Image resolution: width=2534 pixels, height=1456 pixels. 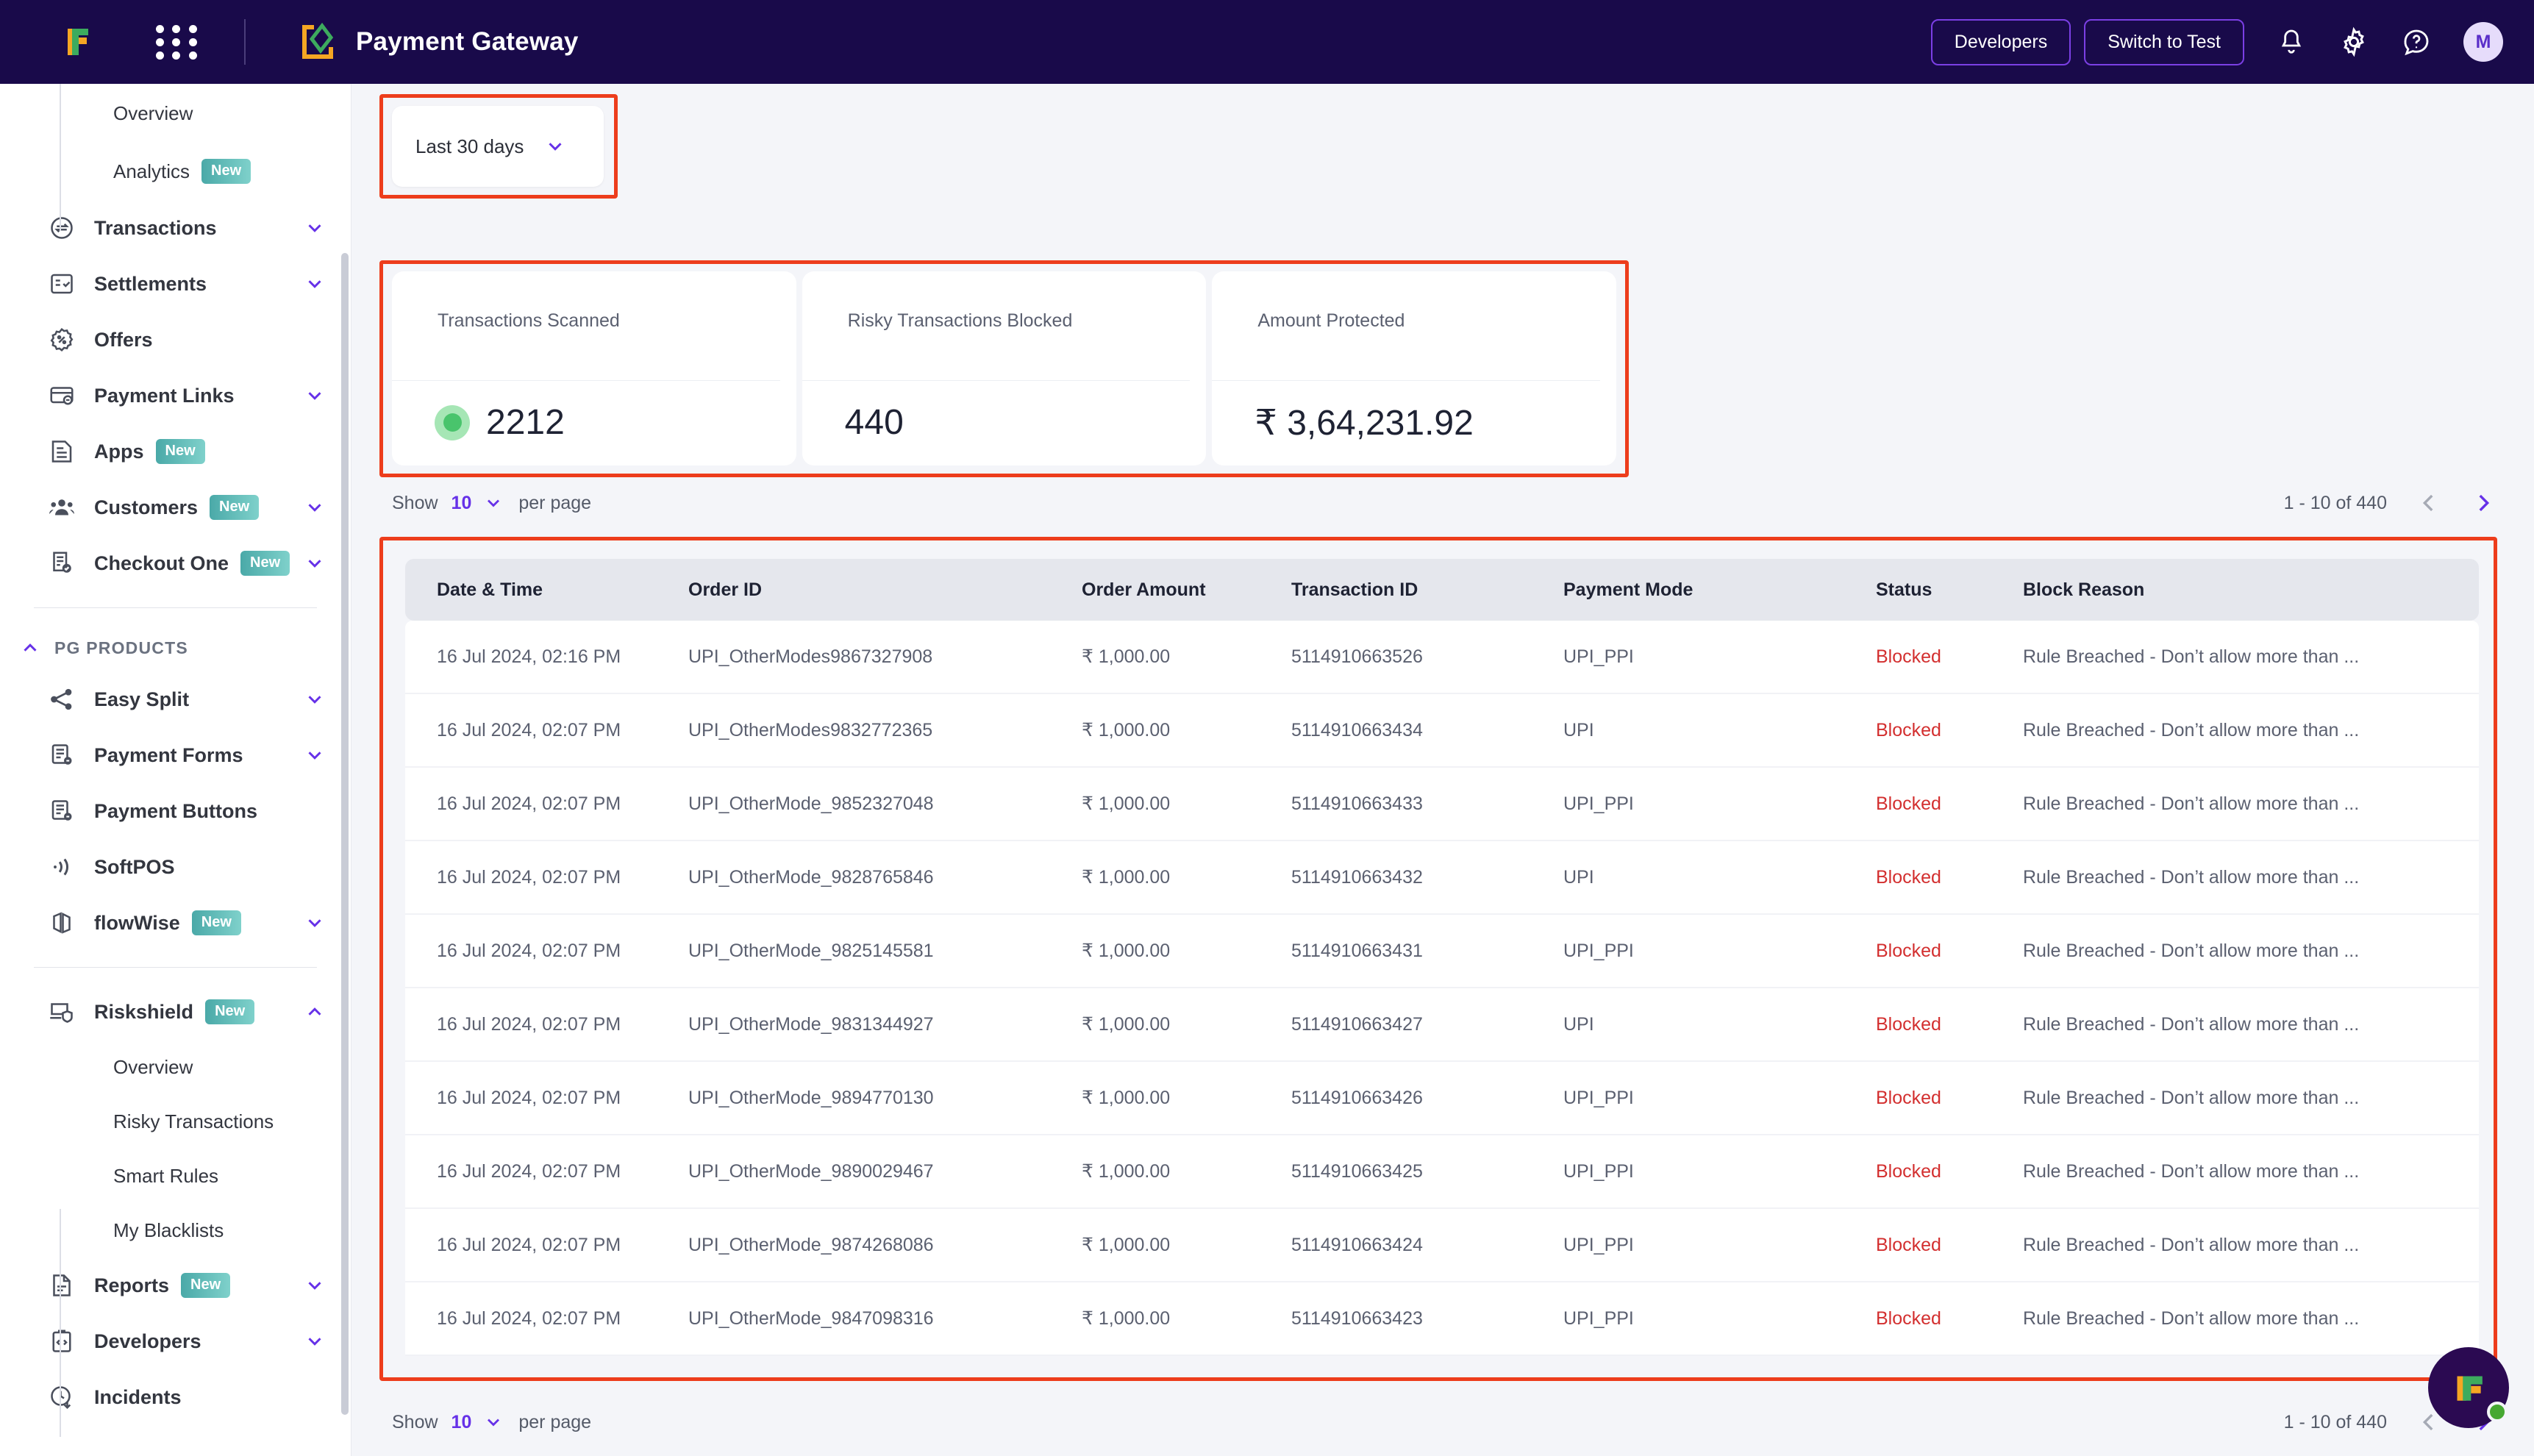 What do you see at coordinates (62, 563) in the screenshot?
I see `checkout-one-icon` at bounding box center [62, 563].